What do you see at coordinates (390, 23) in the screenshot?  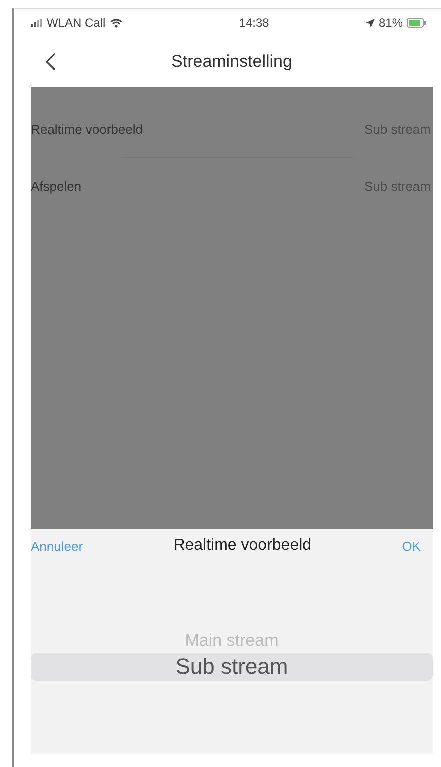 I see `battery-percent: 81%` at bounding box center [390, 23].